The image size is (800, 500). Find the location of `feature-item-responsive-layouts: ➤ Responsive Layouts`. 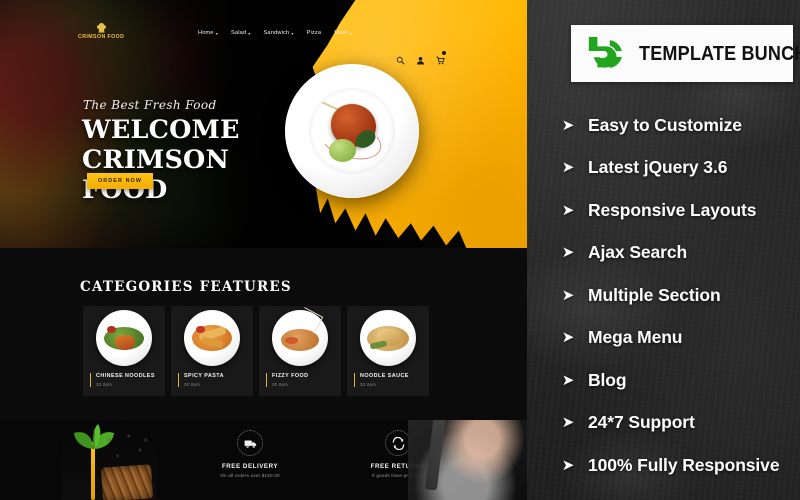

feature-item-responsive-layouts: ➤ Responsive Layouts is located at coordinates (680, 210).